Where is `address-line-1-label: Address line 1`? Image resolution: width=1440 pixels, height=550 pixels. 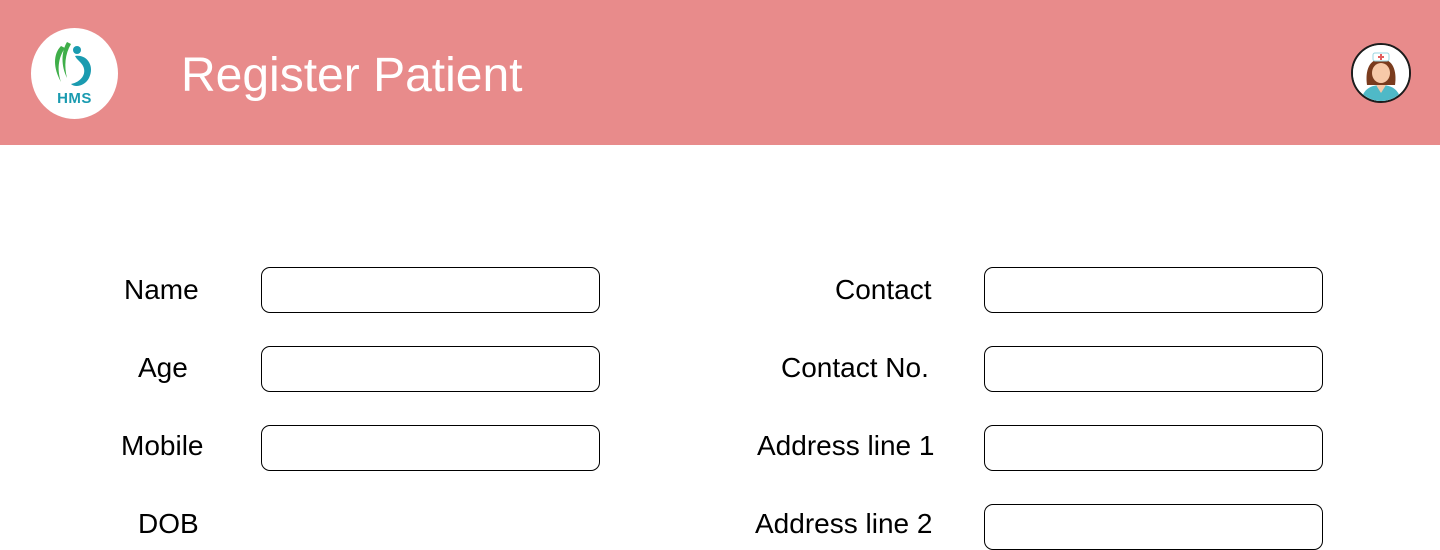
address-line-1-label: Address line 1 is located at coordinates (846, 445).